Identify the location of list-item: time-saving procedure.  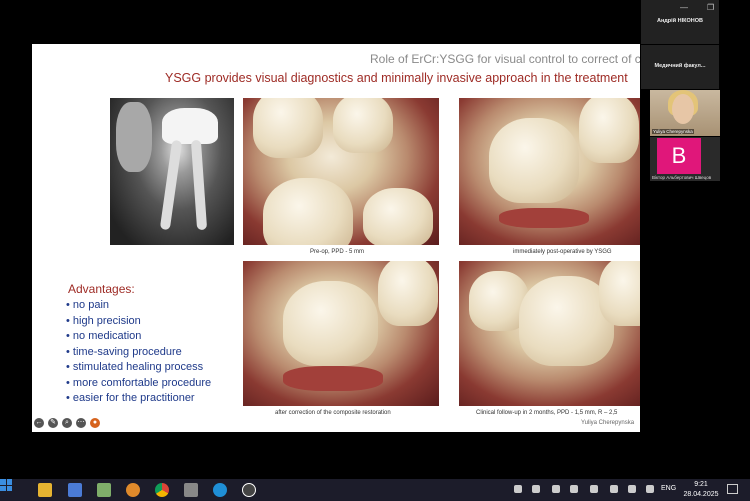
(138, 353).